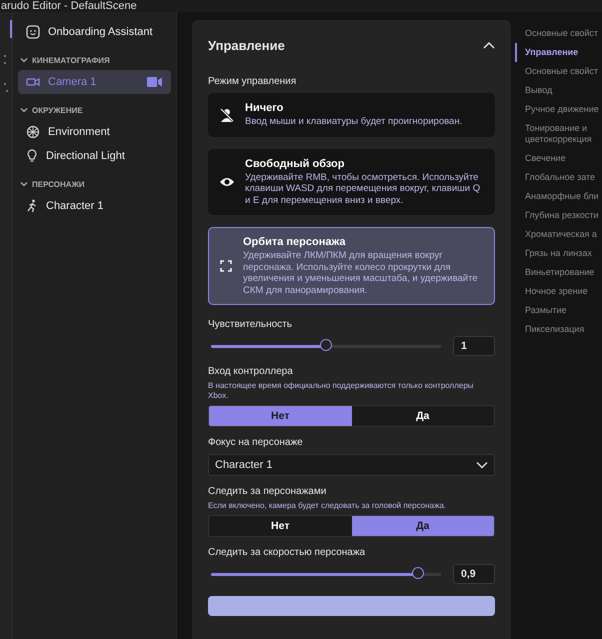 The height and width of the screenshot is (639, 602). What do you see at coordinates (295, 242) in the screenshot?
I see `mode-title: Орбита персонажа` at bounding box center [295, 242].